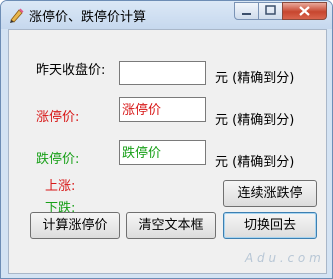 The image size is (333, 279). Describe the element at coordinates (255, 78) in the screenshot. I see `unit-note-1: 元 (精确到分)` at that location.